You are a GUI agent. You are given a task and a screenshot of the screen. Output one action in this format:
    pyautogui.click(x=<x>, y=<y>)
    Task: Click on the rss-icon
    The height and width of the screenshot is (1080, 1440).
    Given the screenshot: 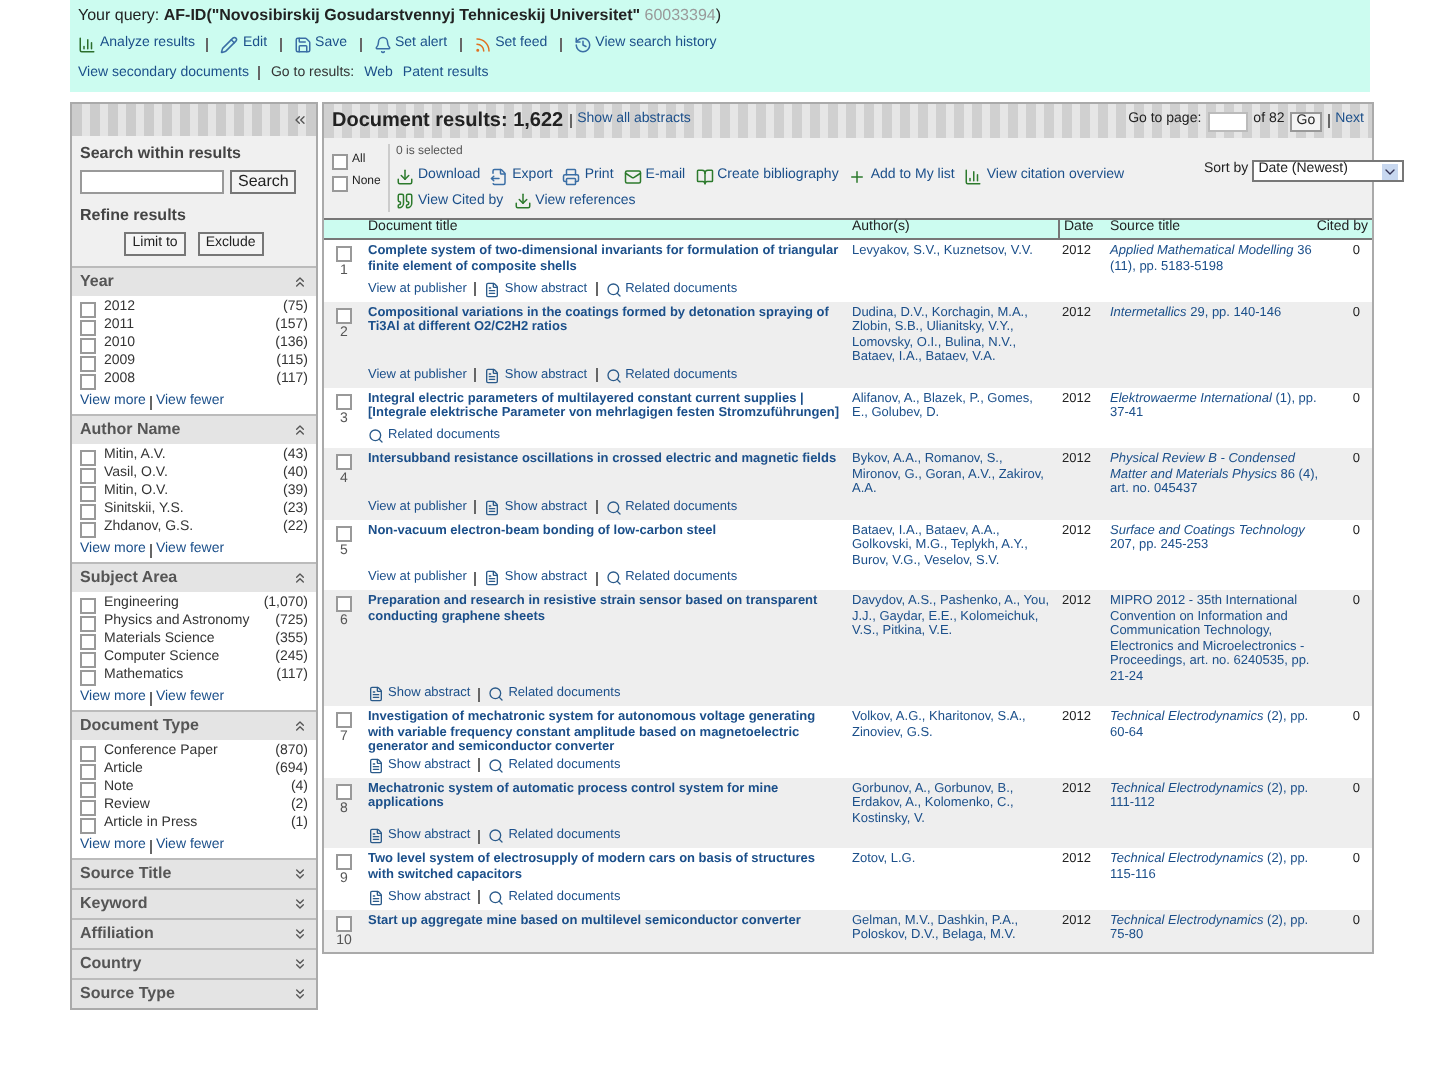 What is the action you would take?
    pyautogui.click(x=482, y=44)
    